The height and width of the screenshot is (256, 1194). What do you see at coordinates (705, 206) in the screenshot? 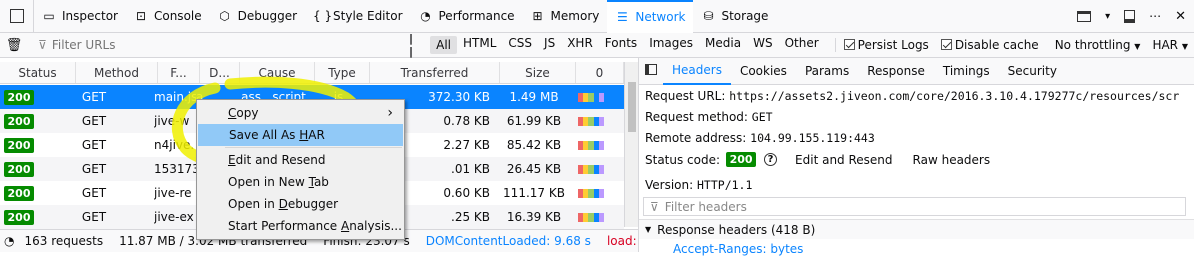
I see `filter-headers-placeholder: Filter headers` at bounding box center [705, 206].